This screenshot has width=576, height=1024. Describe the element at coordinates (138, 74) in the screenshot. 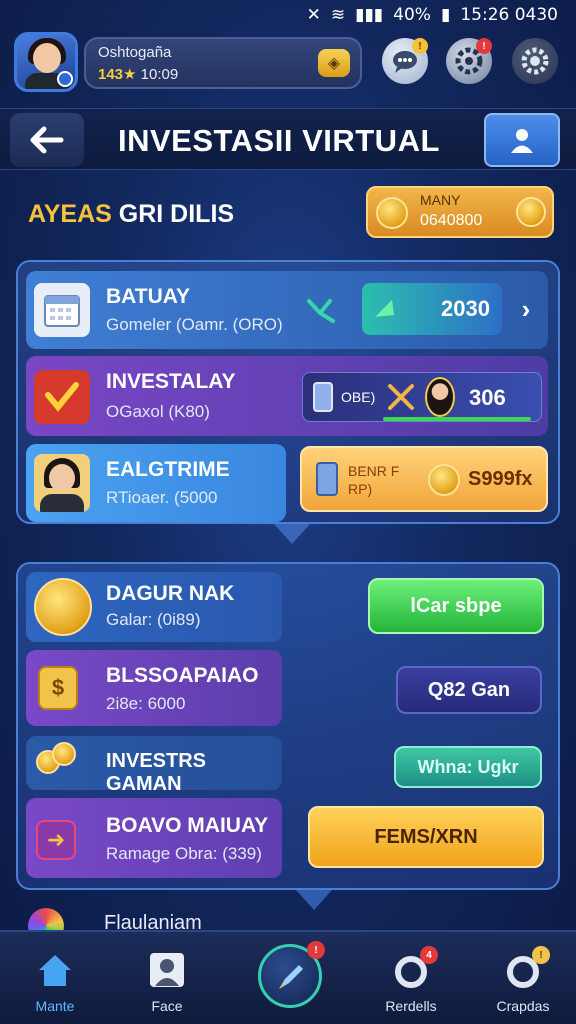

I see `profile-level: 143★ 10:09` at that location.